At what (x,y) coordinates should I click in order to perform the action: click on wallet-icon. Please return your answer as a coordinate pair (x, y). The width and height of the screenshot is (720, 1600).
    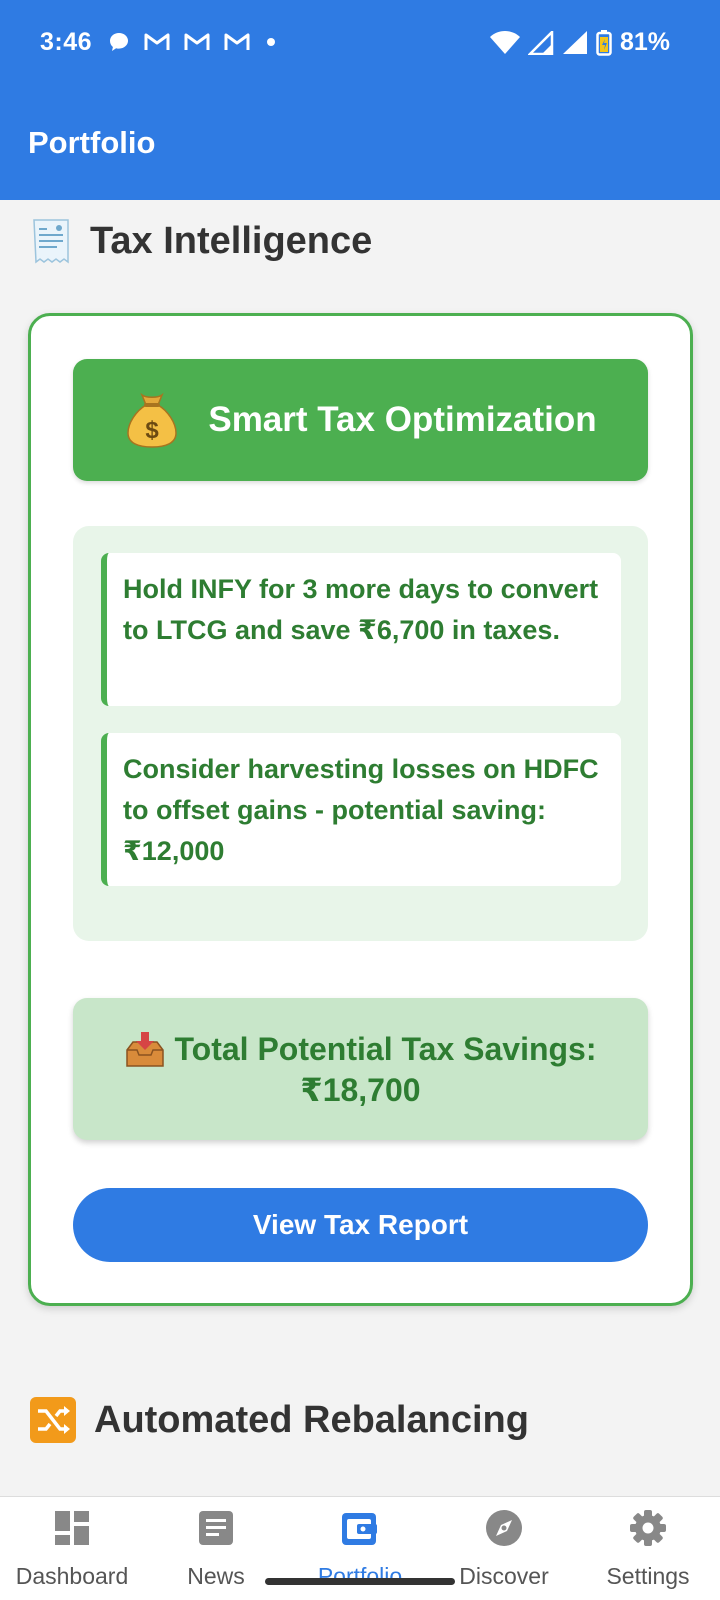
    Looking at the image, I should click on (360, 1528).